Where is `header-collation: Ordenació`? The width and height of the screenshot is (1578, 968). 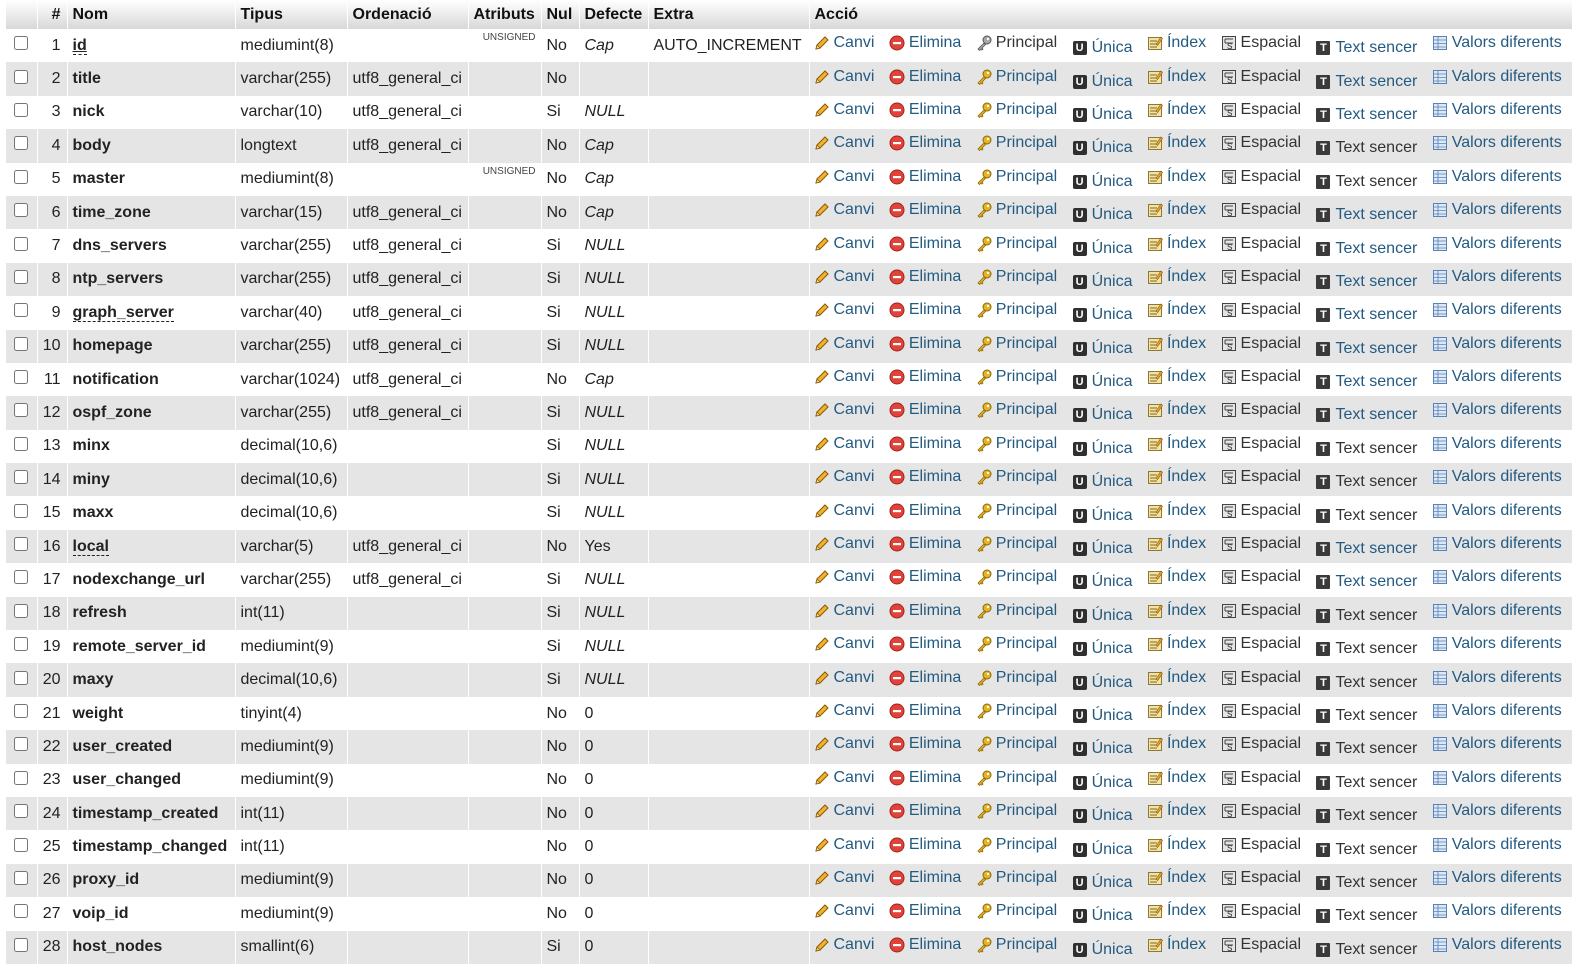
header-collation: Ordenació is located at coordinates (408, 14).